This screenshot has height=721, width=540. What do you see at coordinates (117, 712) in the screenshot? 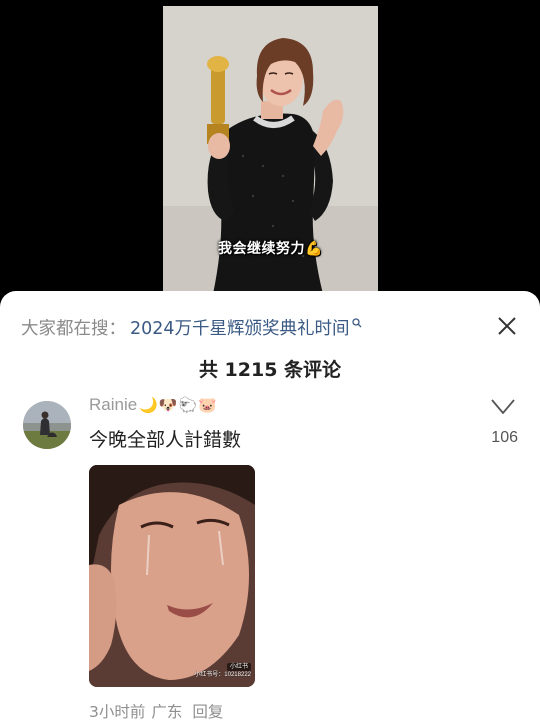
I see `comment-time: 3小时前` at bounding box center [117, 712].